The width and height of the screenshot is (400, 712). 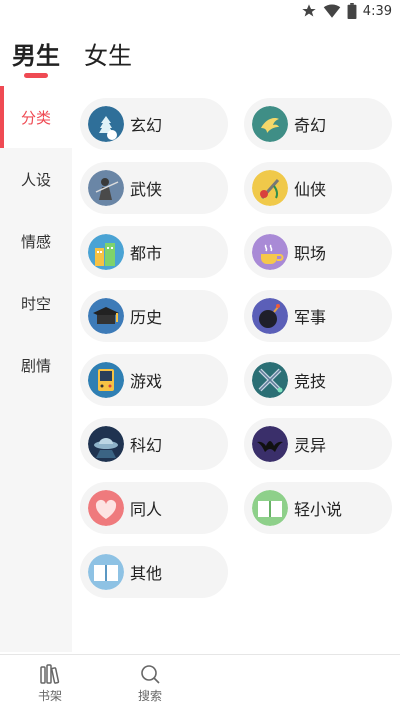 I want to click on category-item: 奇幻, so click(x=318, y=124).